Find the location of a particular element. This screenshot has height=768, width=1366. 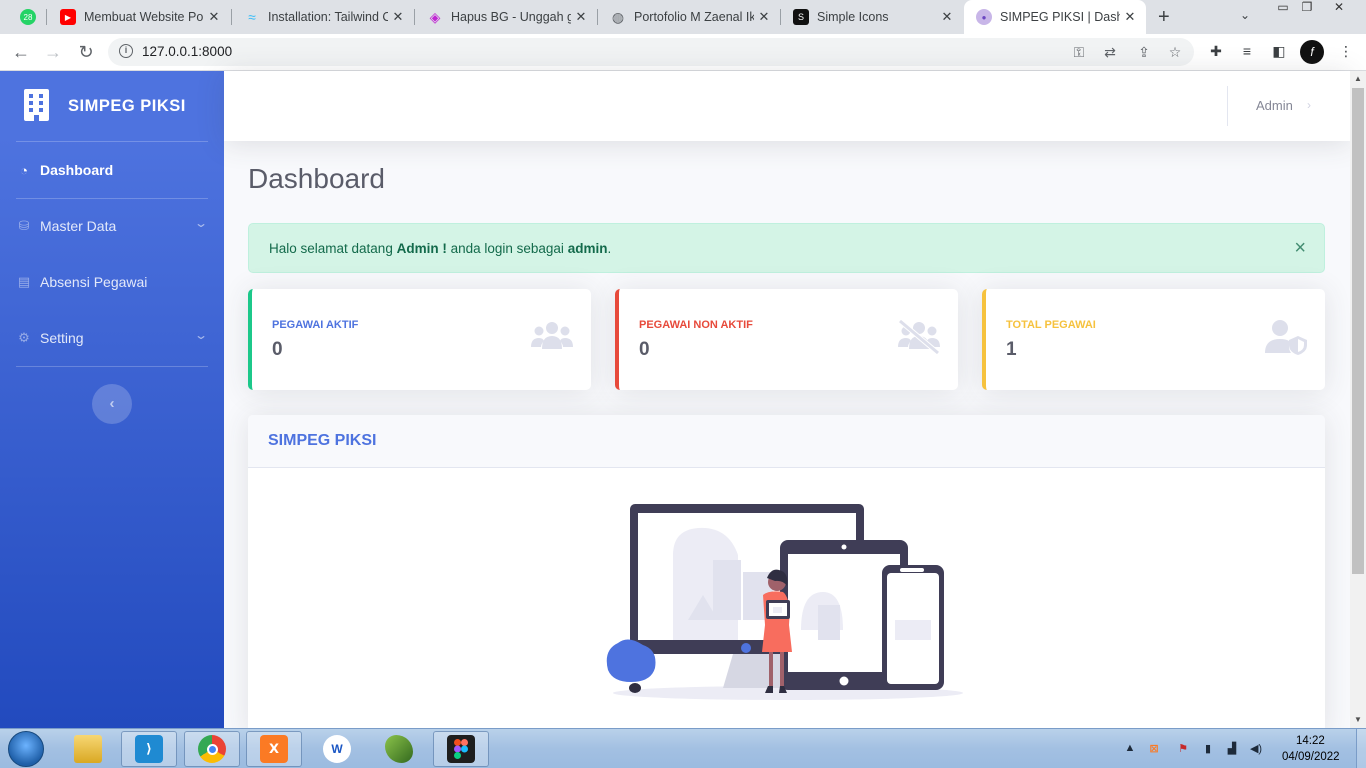

forward-icon: → is located at coordinates (53, 52).